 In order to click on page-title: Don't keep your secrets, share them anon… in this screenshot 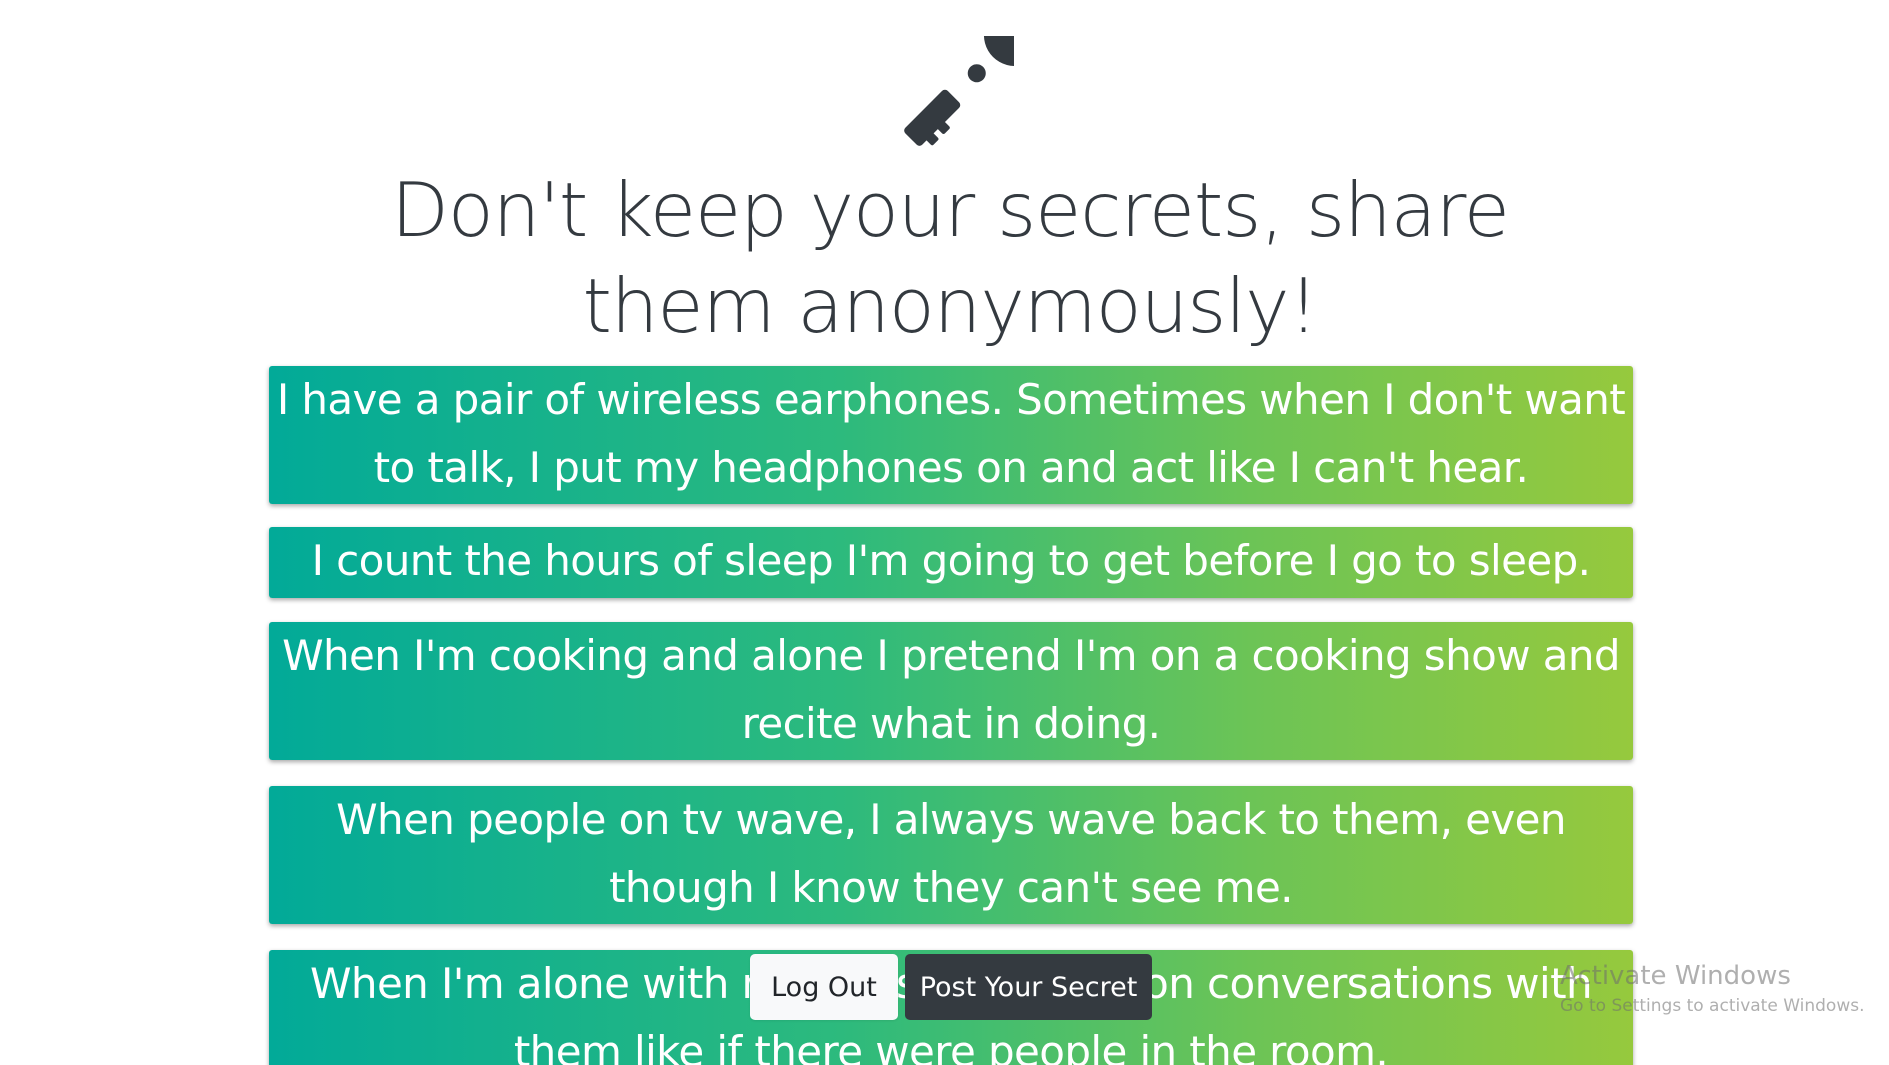, I will do `click(950, 258)`.